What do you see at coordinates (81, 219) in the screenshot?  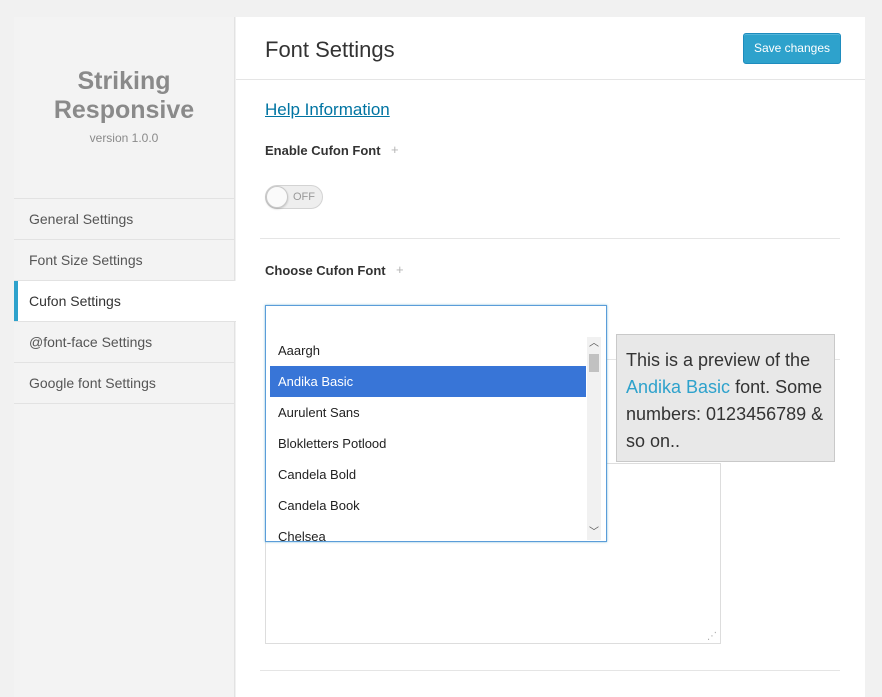 I see `sidebar-item-label: General Settings` at bounding box center [81, 219].